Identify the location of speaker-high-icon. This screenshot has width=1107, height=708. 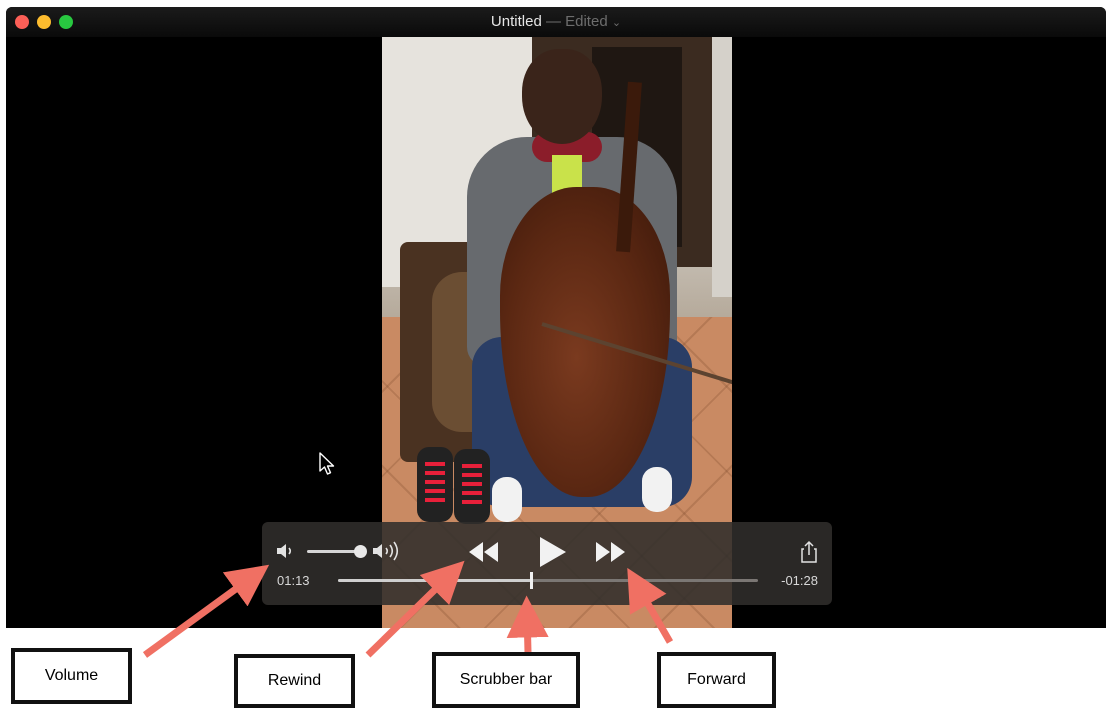
(388, 551).